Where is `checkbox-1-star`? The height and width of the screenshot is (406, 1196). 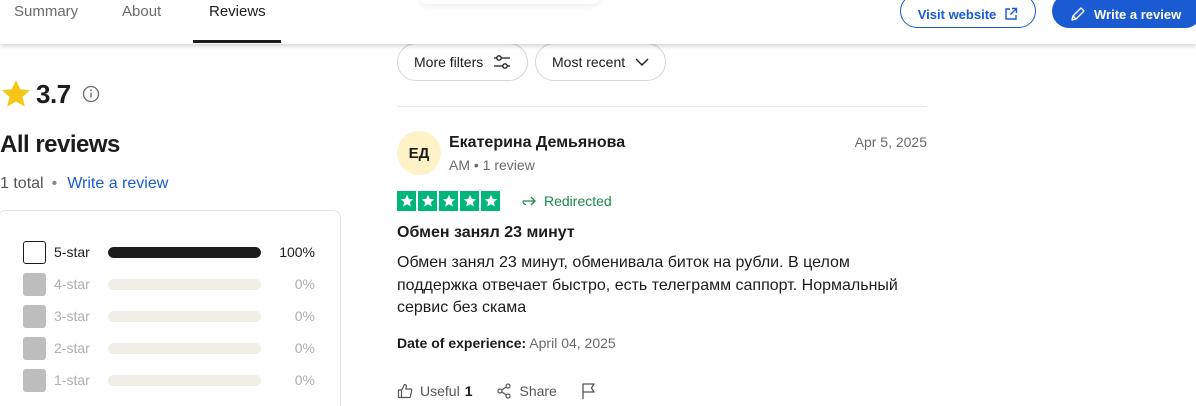
checkbox-1-star is located at coordinates (34, 380).